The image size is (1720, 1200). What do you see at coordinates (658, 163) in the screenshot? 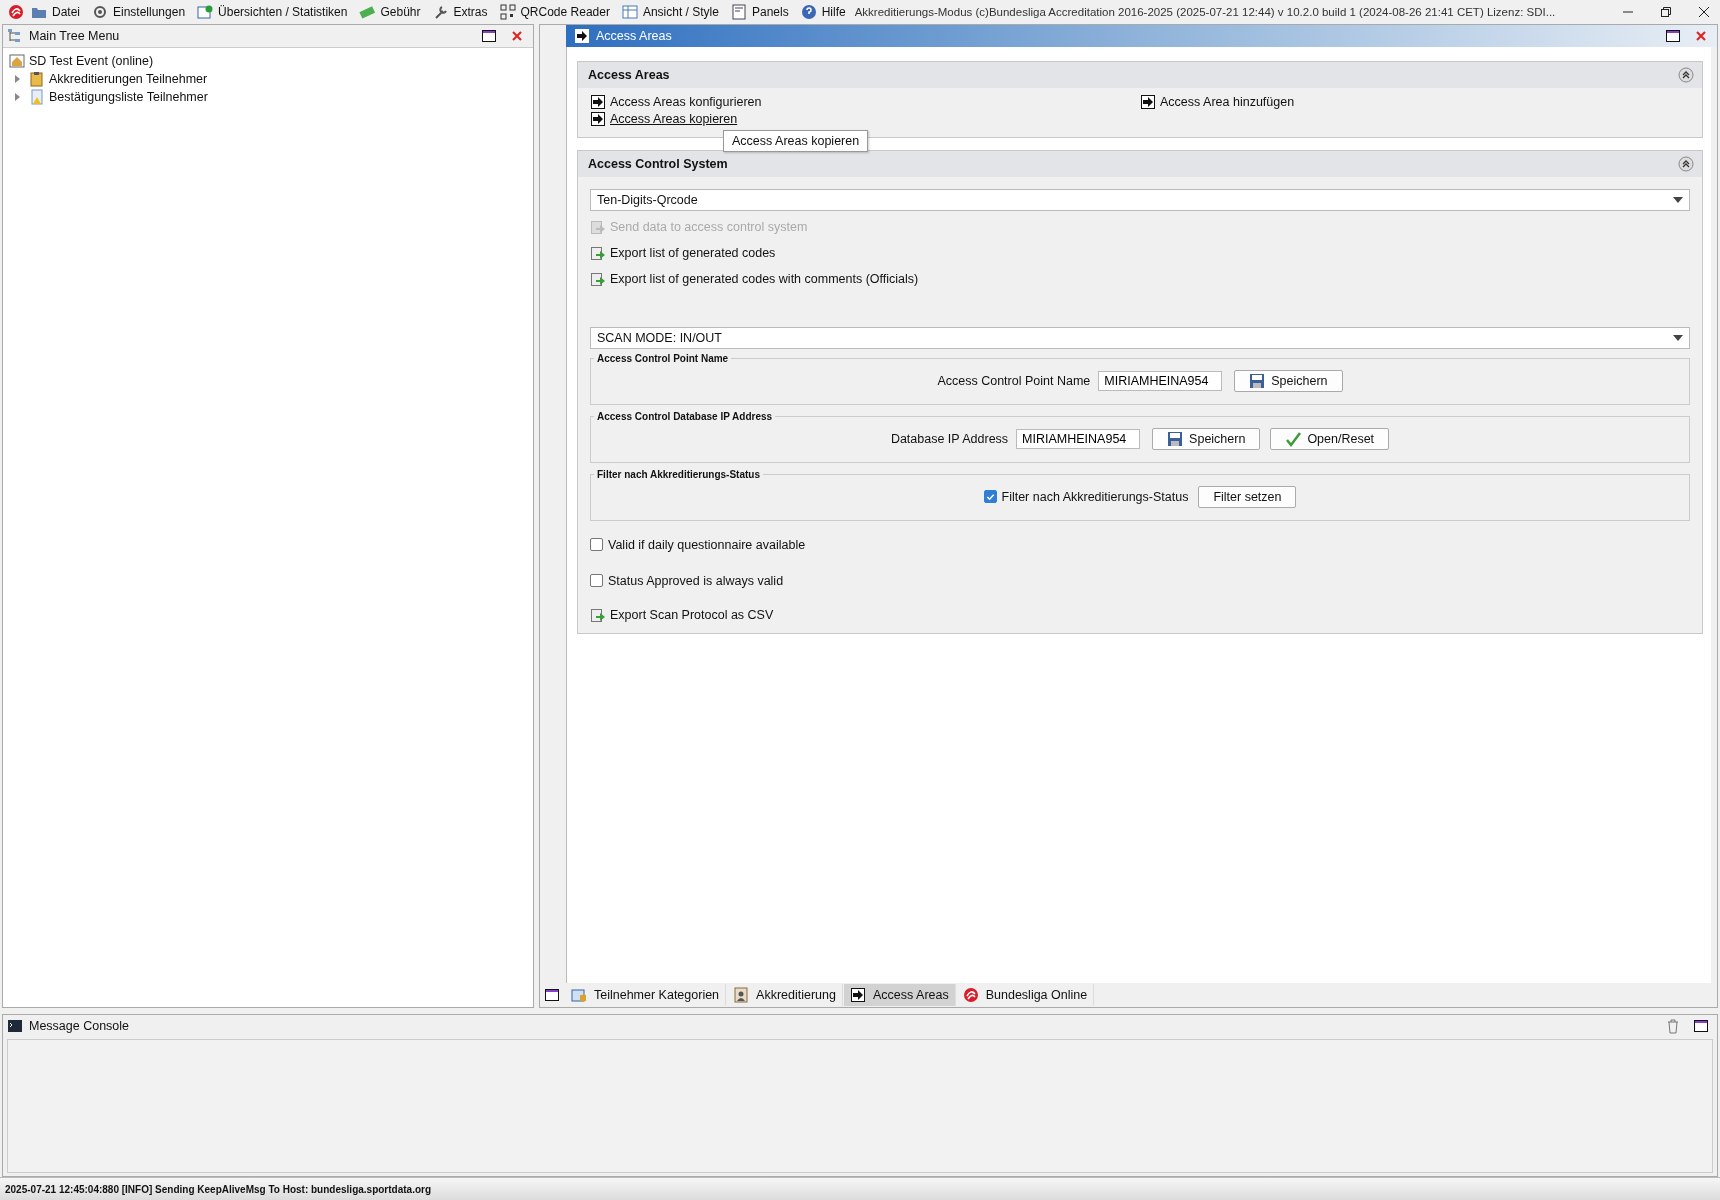
I see `section-title: Access Control System` at bounding box center [658, 163].